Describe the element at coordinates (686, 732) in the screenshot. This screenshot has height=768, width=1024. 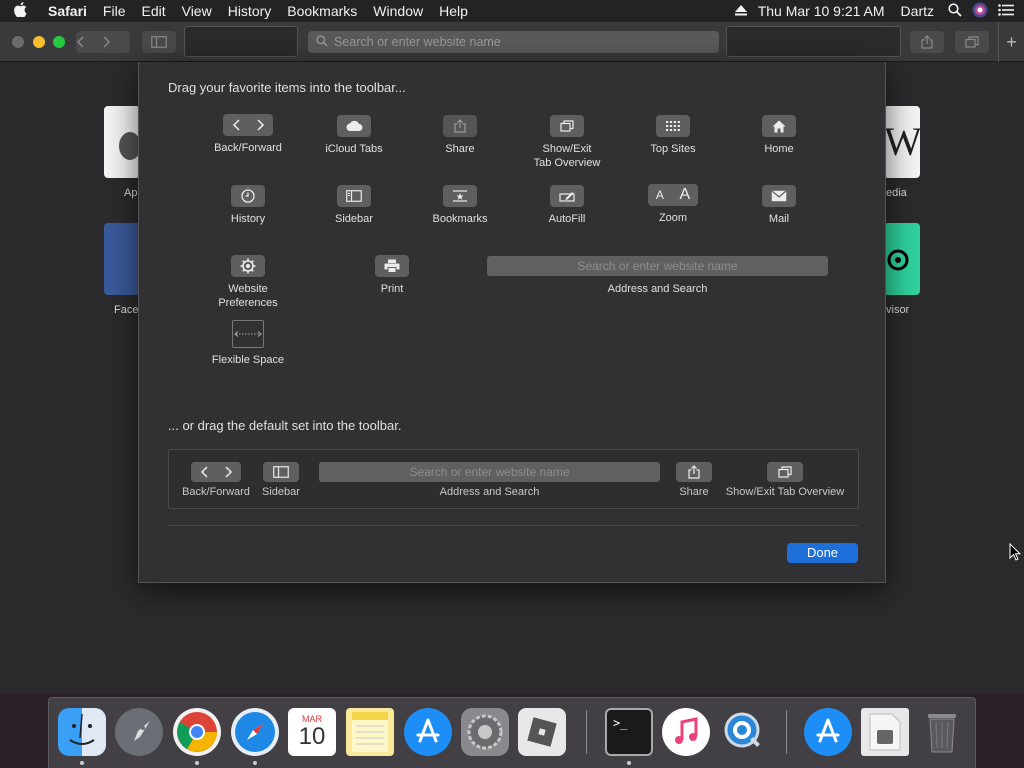
I see `itunes-icon` at that location.